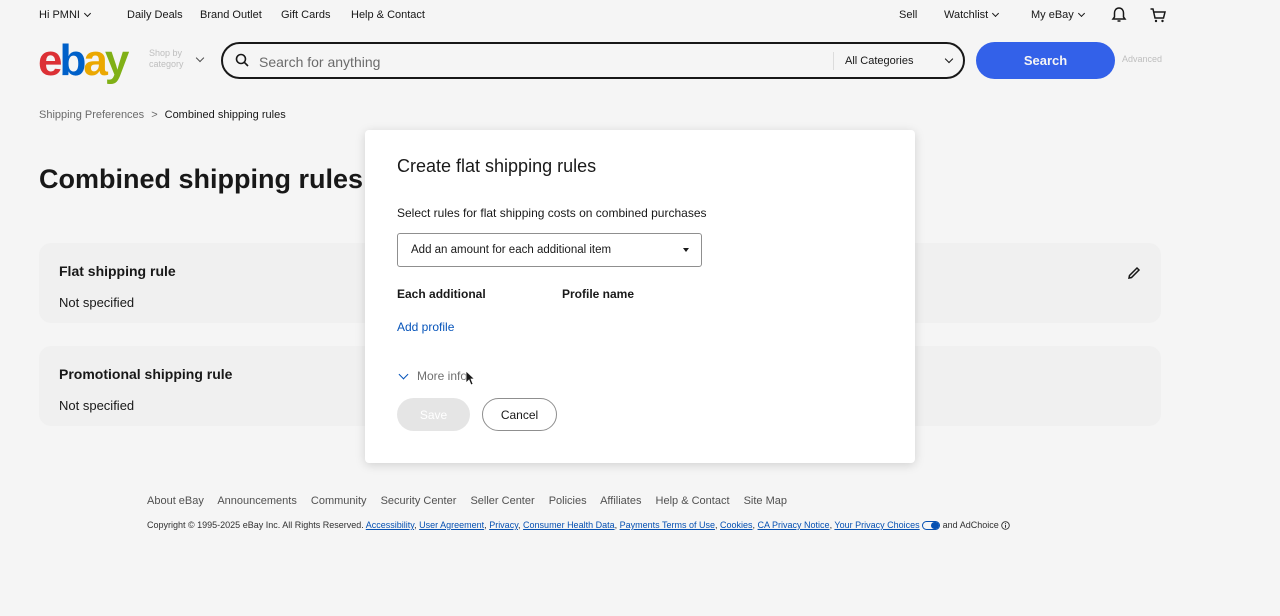  I want to click on chevron-down-icon, so click(403, 374).